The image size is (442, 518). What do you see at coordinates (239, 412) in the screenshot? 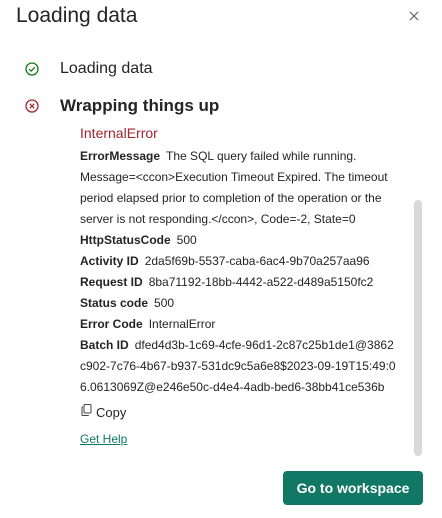
I see `copy-button: Copy` at bounding box center [239, 412].